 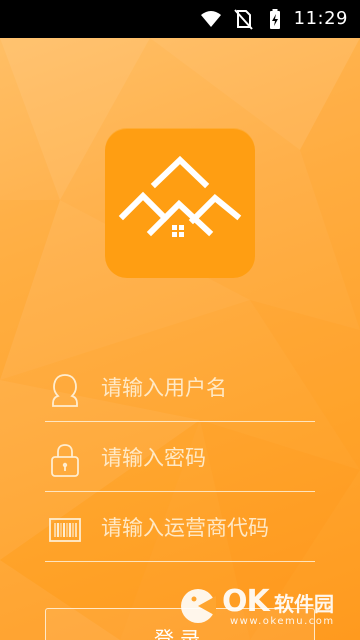 I want to click on padlock-icon, so click(x=65, y=460).